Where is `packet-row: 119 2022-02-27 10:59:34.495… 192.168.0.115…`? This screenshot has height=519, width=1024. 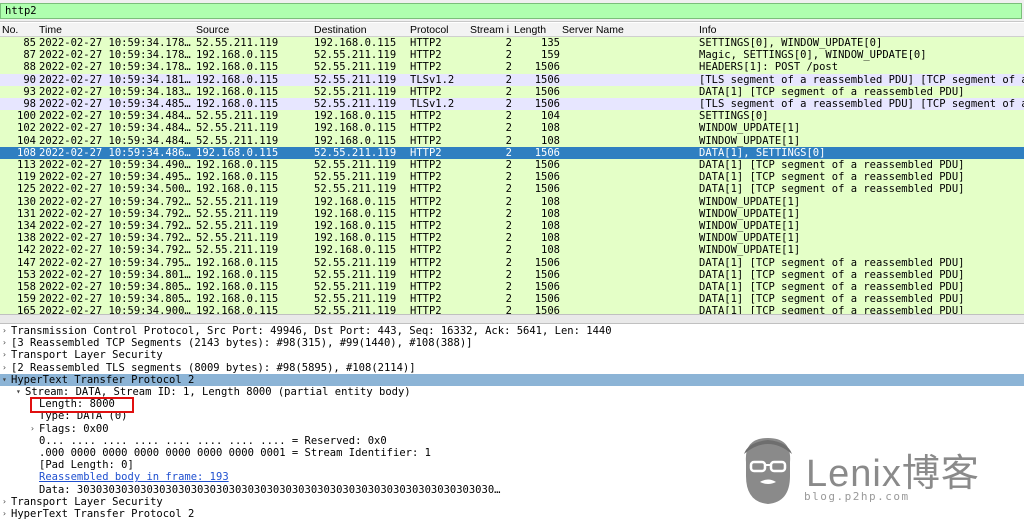 packet-row: 119 2022-02-27 10:59:34.495… 192.168.0.115… is located at coordinates (512, 177).